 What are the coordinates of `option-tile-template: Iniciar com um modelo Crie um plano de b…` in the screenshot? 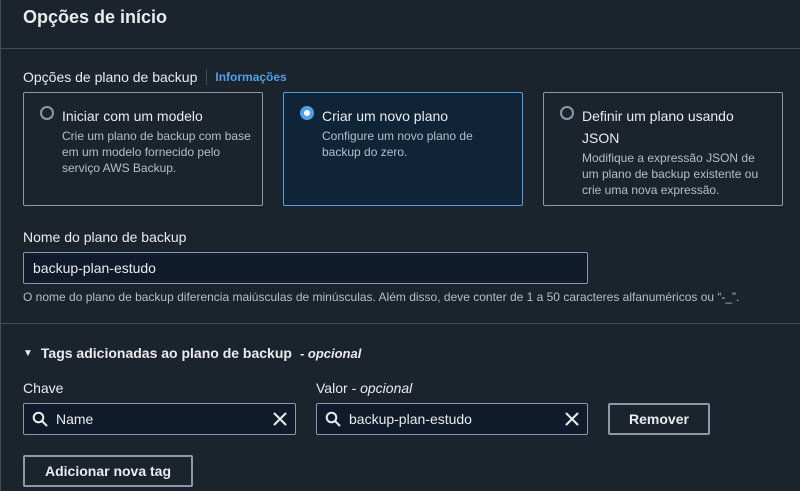 It's located at (143, 149).